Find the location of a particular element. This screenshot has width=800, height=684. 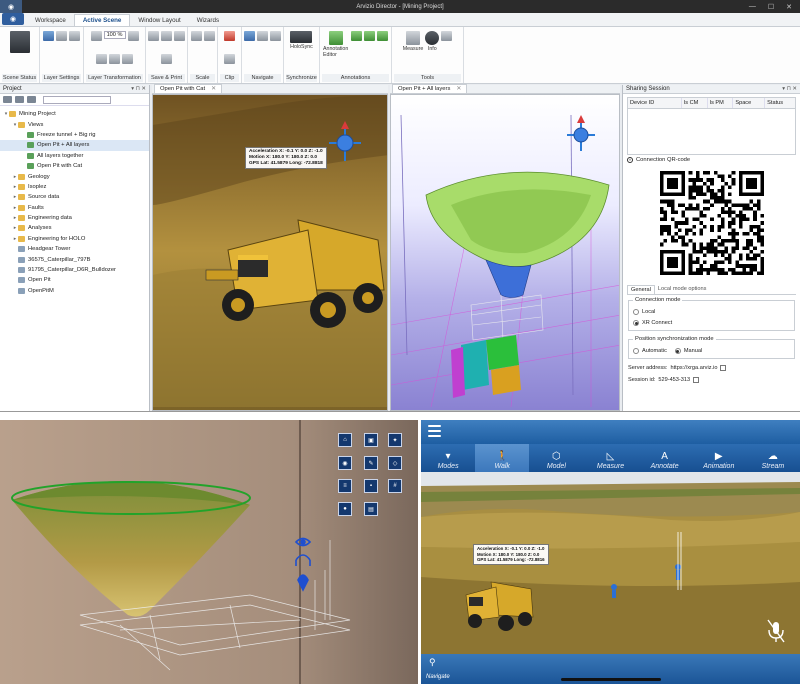

grid-icon: # is located at coordinates (395, 486).